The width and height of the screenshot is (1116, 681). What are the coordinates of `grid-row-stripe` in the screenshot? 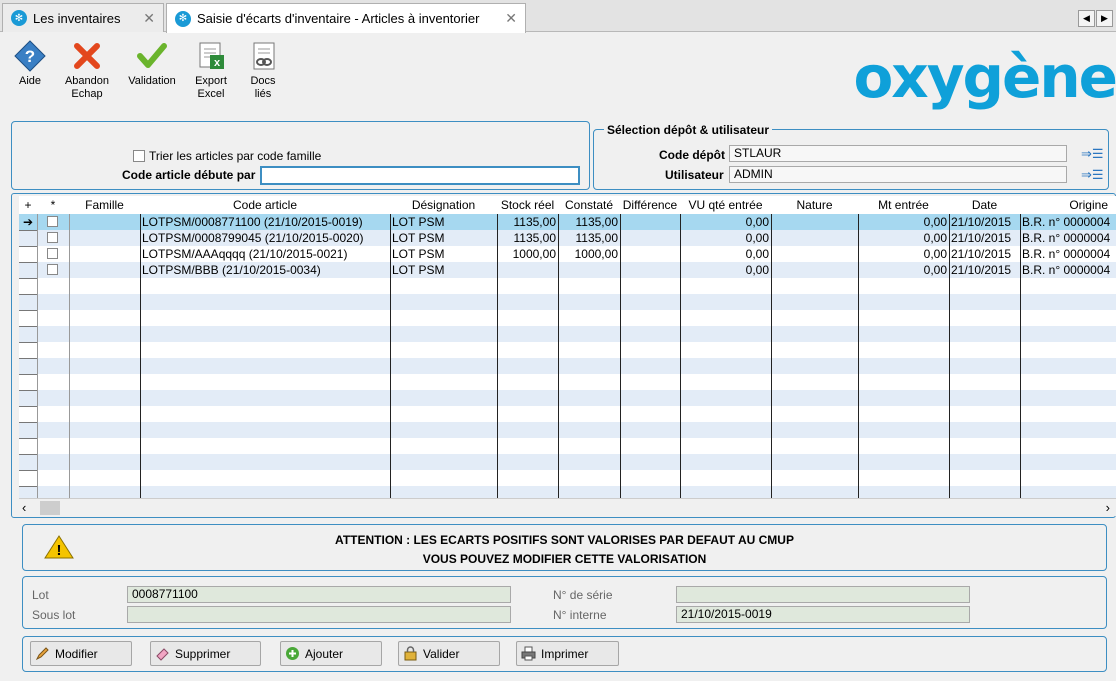 It's located at (567, 446).